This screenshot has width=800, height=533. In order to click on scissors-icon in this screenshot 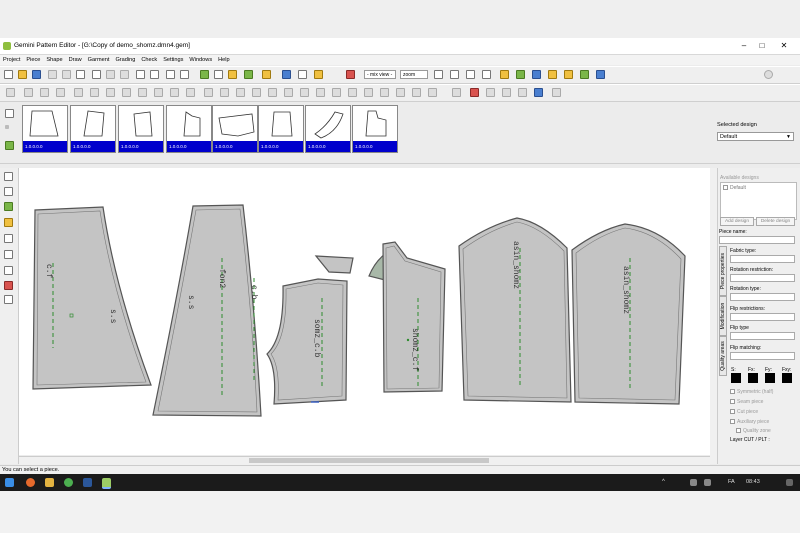, I will do `click(110, 74)`.